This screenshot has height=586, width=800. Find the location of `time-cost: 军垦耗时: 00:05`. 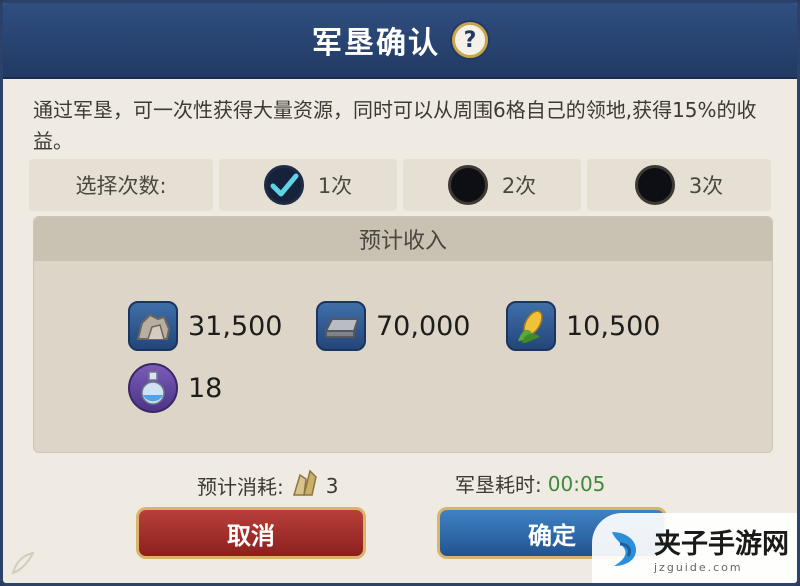

time-cost: 军垦耗时: 00:05 is located at coordinates (530, 483).